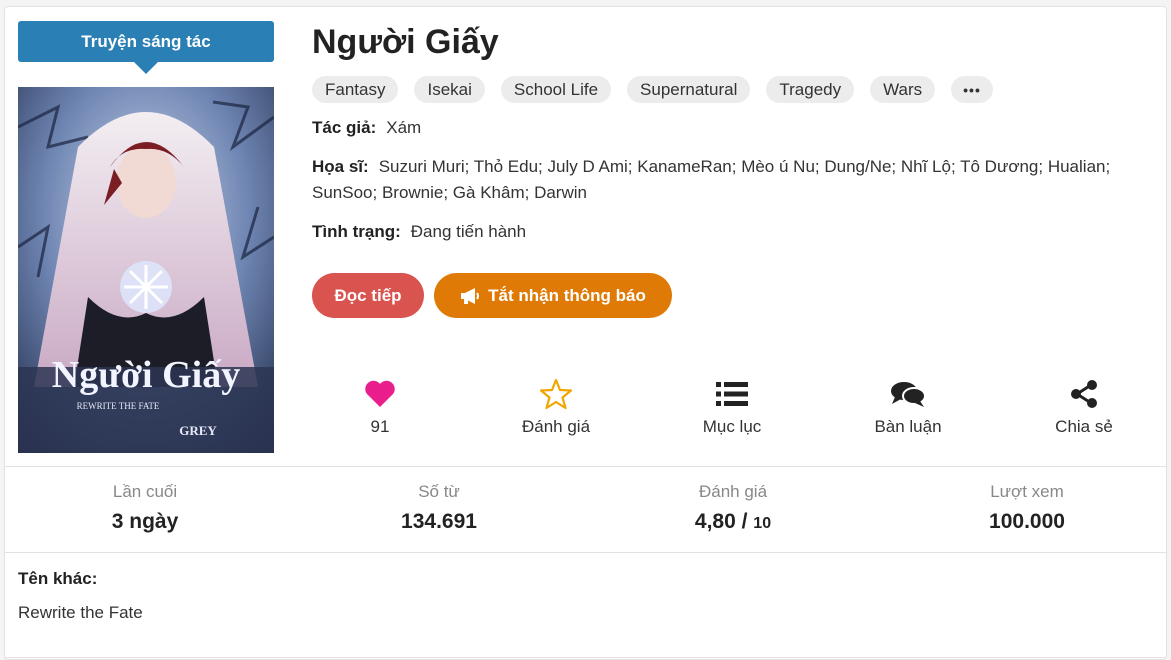 This screenshot has height=660, width=1171. I want to click on list-icon, so click(732, 394).